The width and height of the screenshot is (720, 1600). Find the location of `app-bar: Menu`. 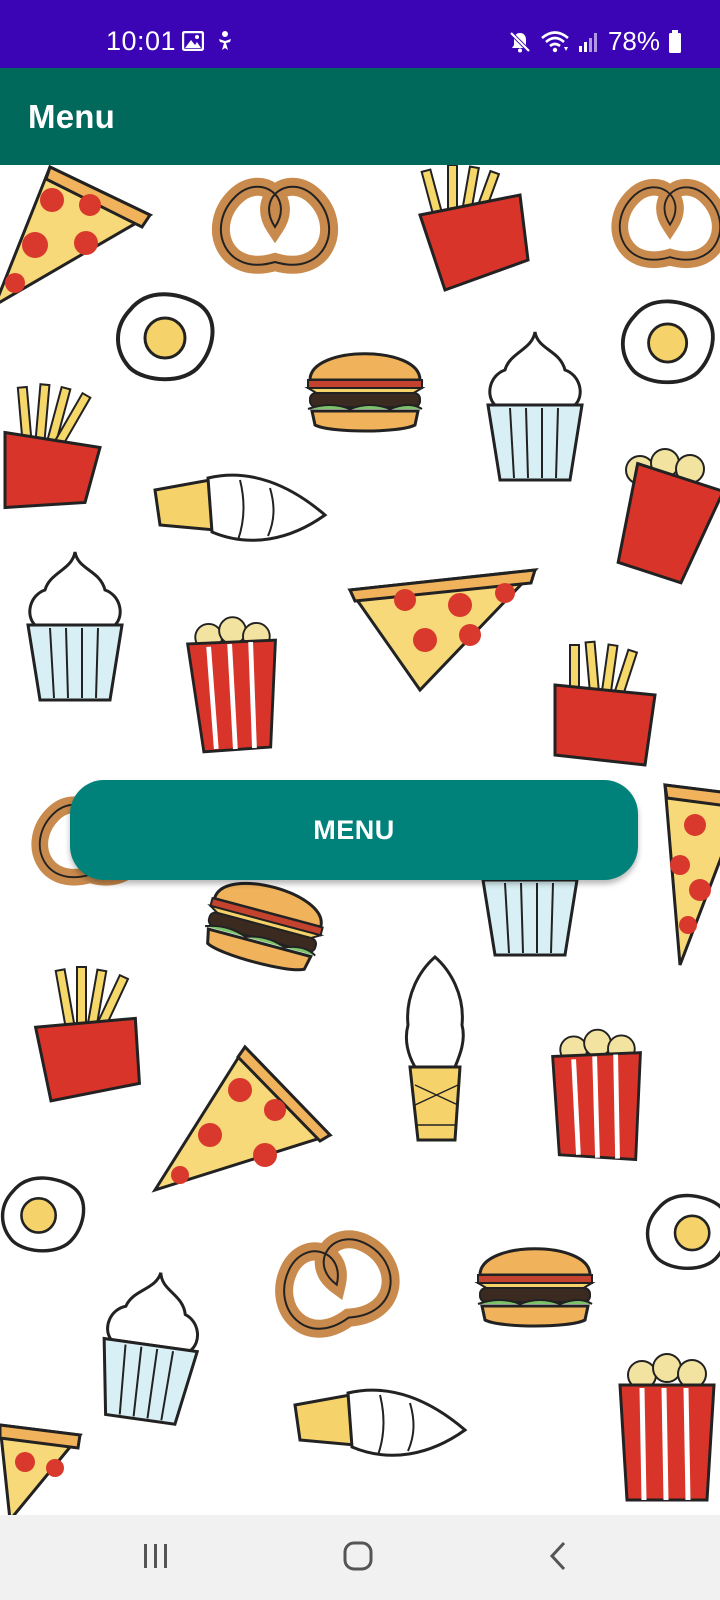

app-bar: Menu is located at coordinates (360, 116).